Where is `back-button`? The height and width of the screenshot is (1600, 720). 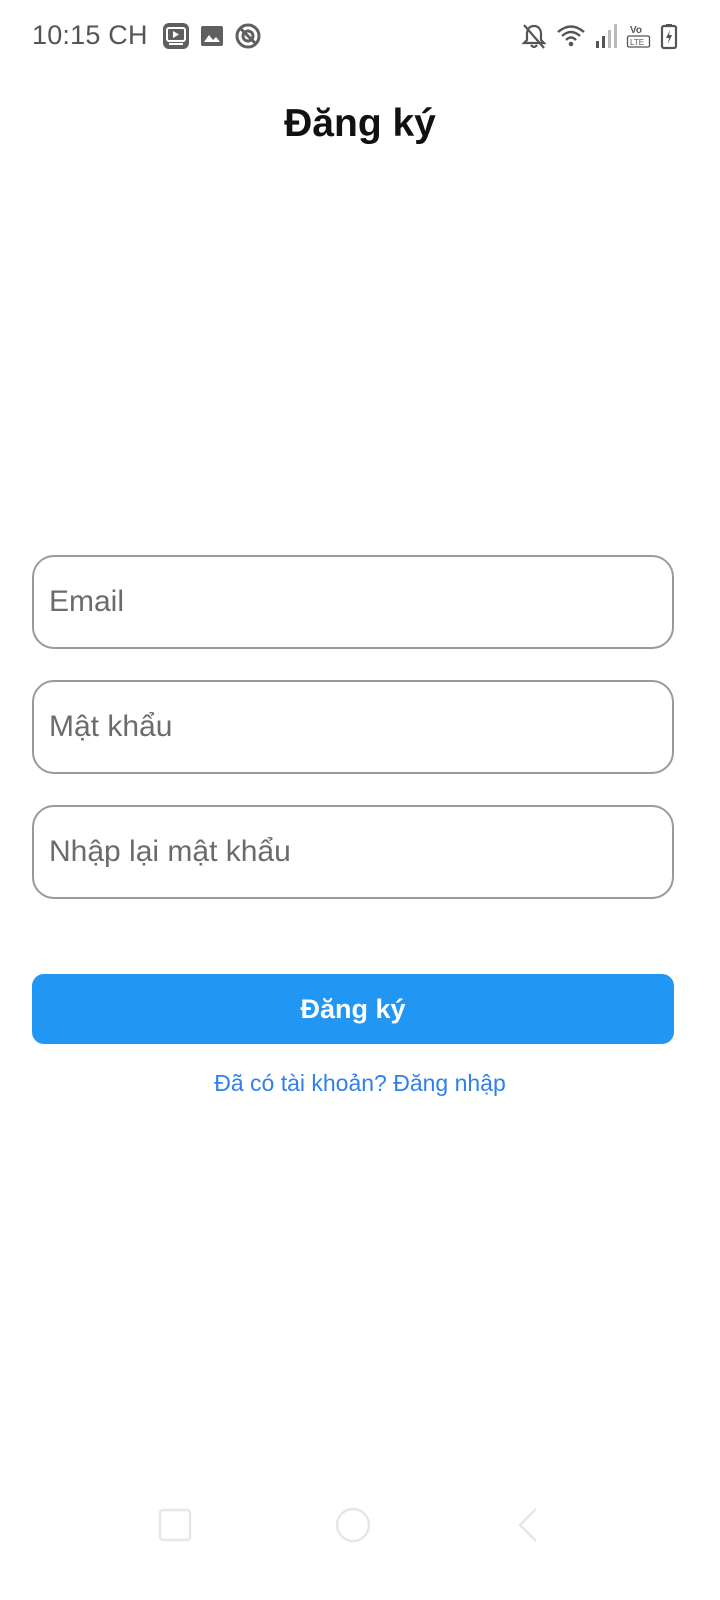
back-button is located at coordinates (529, 1525).